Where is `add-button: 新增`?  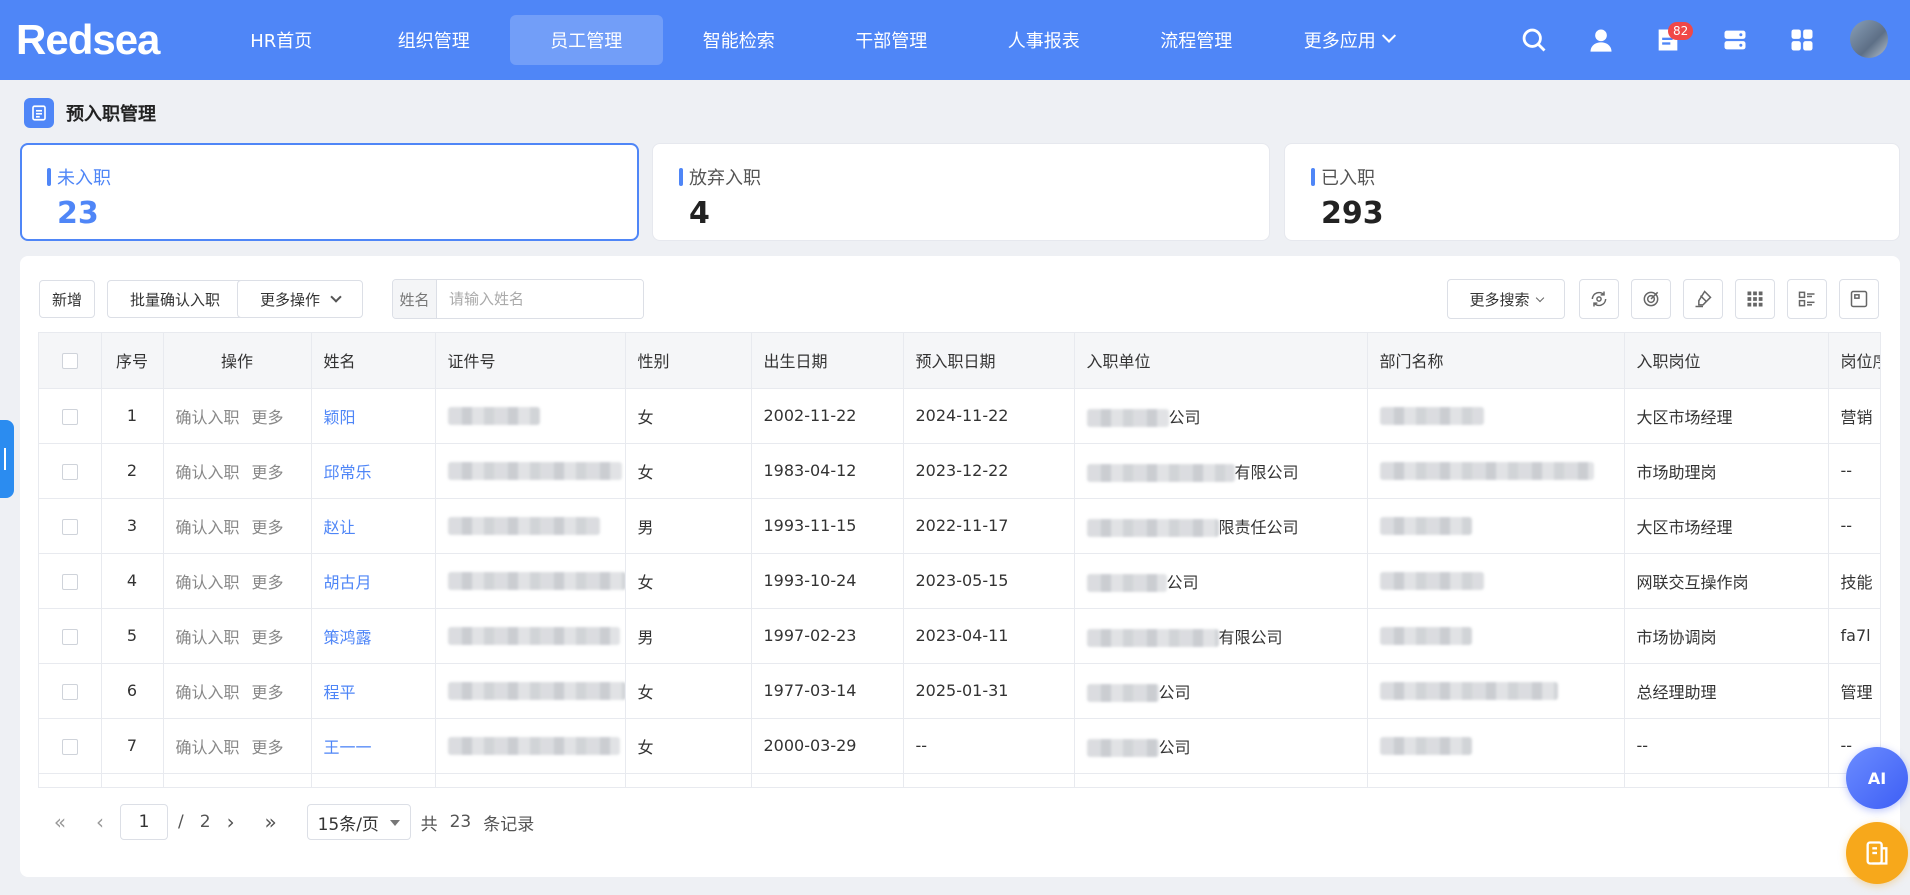
add-button: 新增 is located at coordinates (67, 299).